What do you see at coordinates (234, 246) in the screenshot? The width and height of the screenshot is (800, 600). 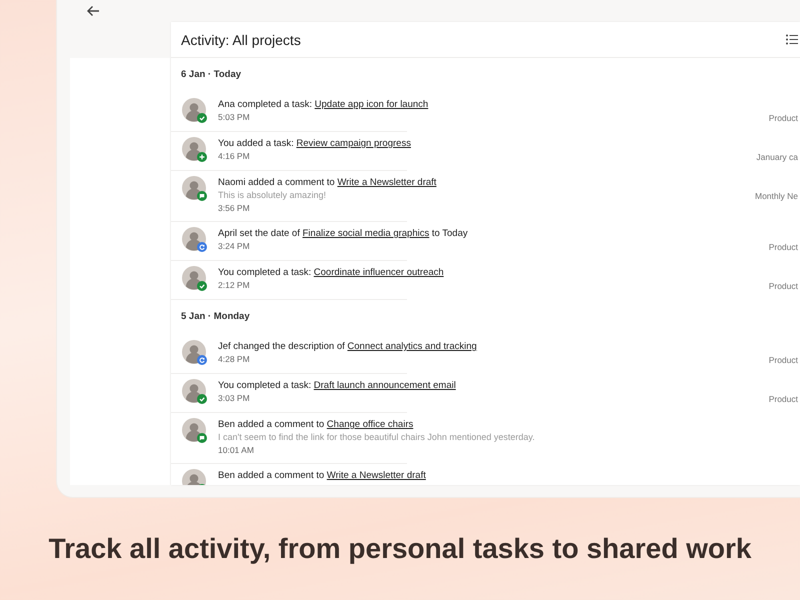 I see `timestamp: 3:24 PM` at bounding box center [234, 246].